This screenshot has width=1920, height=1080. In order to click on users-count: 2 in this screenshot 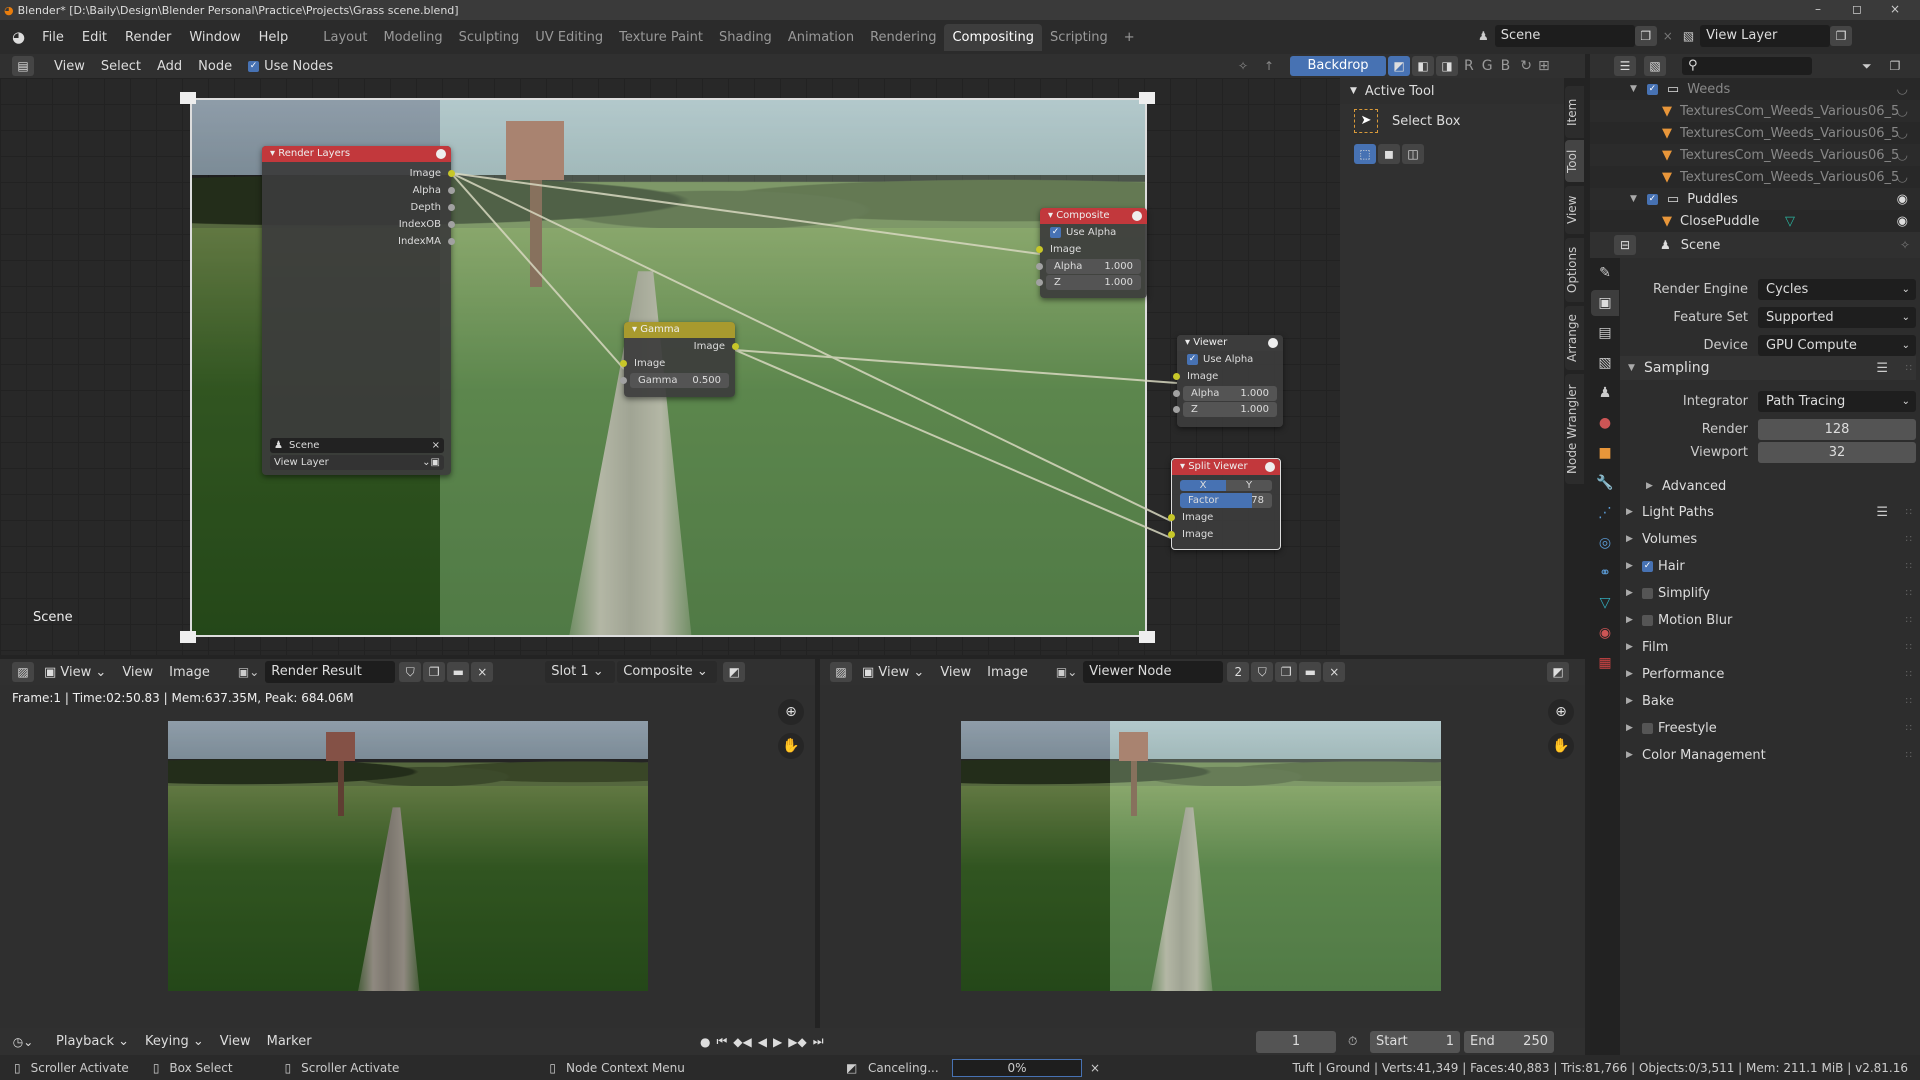, I will do `click(1238, 672)`.